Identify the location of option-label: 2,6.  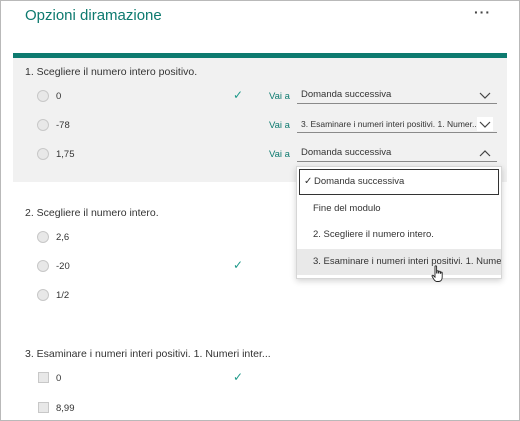
(63, 237).